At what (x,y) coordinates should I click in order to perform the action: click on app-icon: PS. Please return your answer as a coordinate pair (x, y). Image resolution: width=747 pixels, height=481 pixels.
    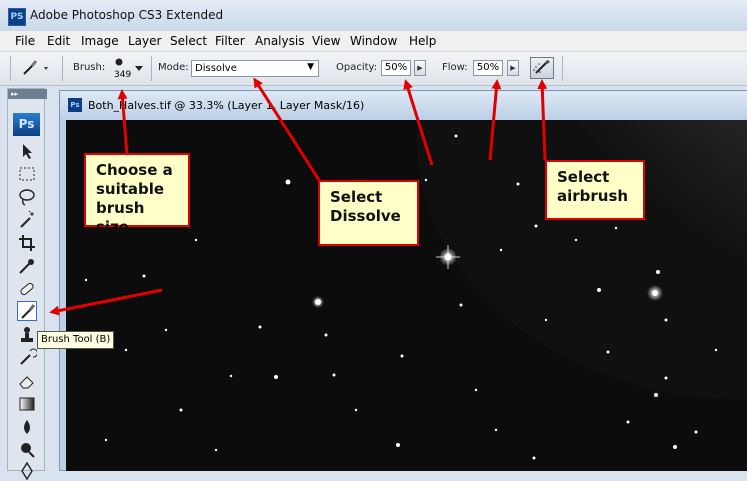
    Looking at the image, I should click on (17, 17).